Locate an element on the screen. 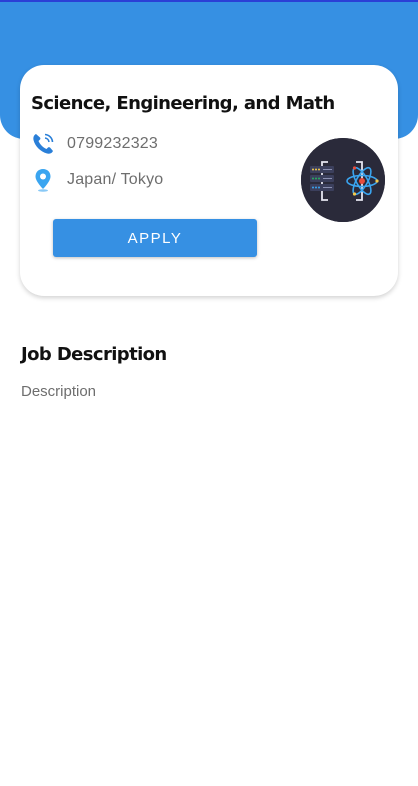 This screenshot has height=786, width=418. job-description-heading: Job Description is located at coordinates (94, 354).